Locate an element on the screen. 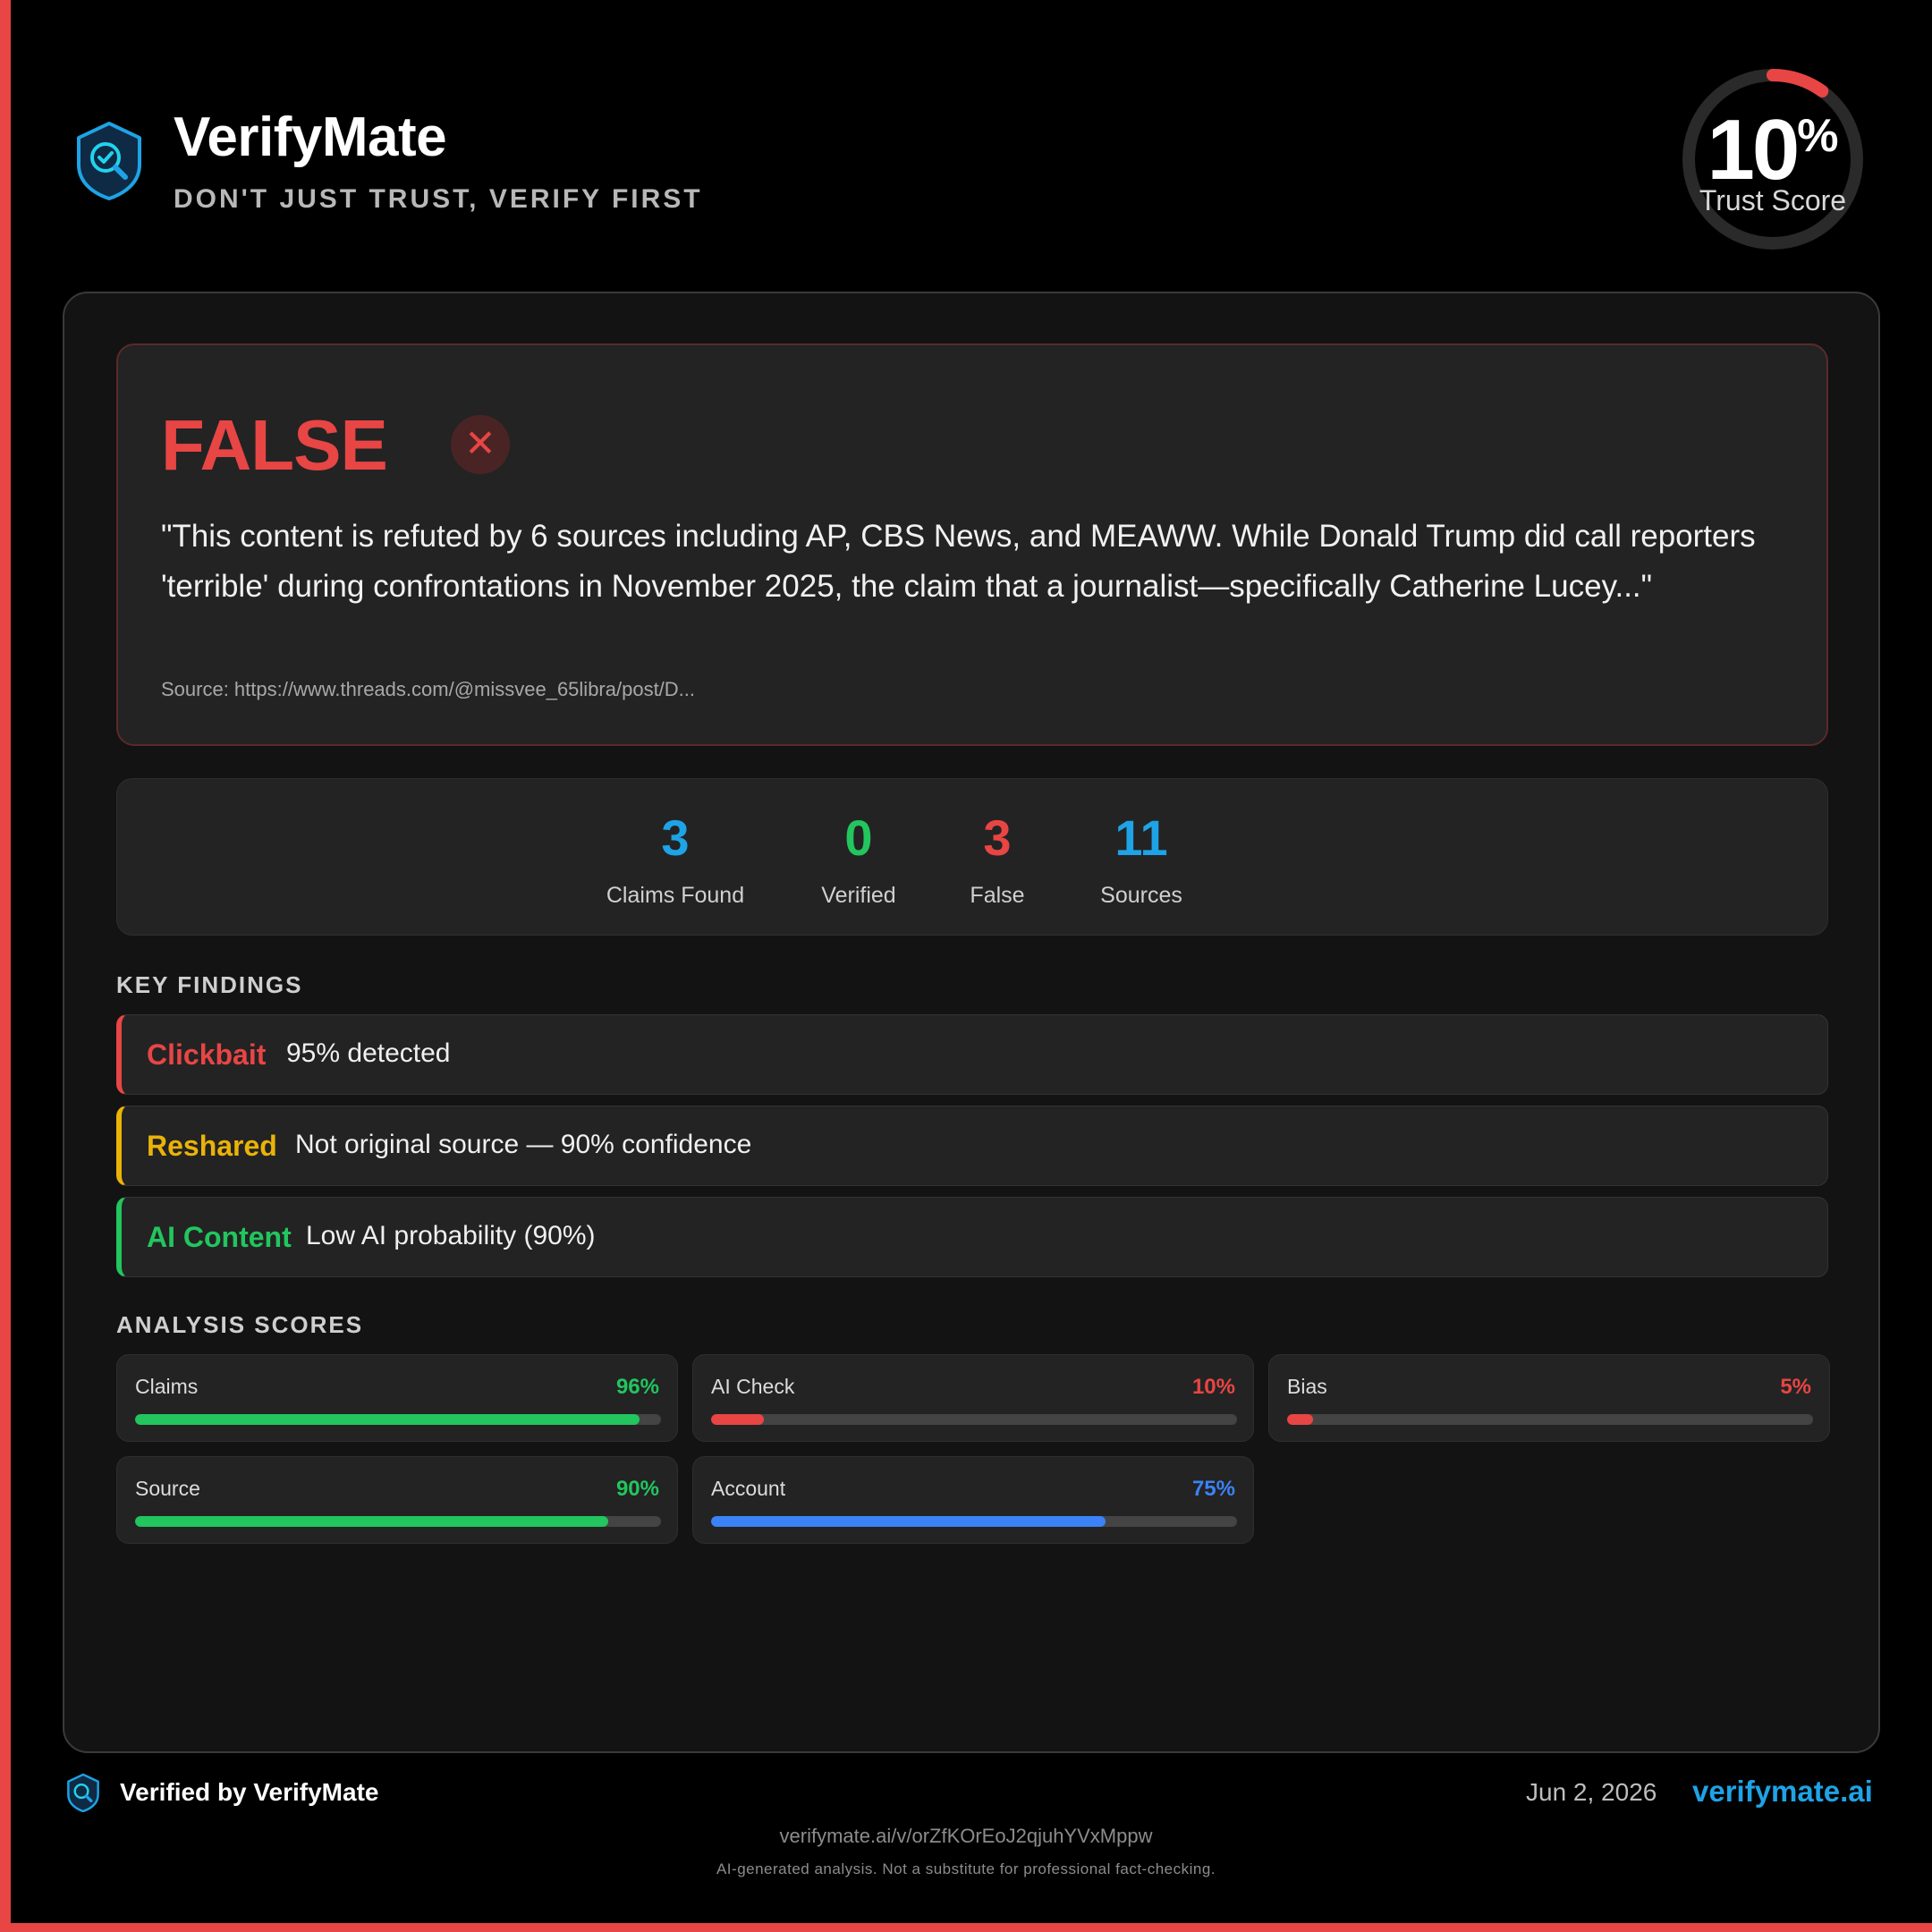  score-ai-check: AI Check 10% is located at coordinates (973, 1398).